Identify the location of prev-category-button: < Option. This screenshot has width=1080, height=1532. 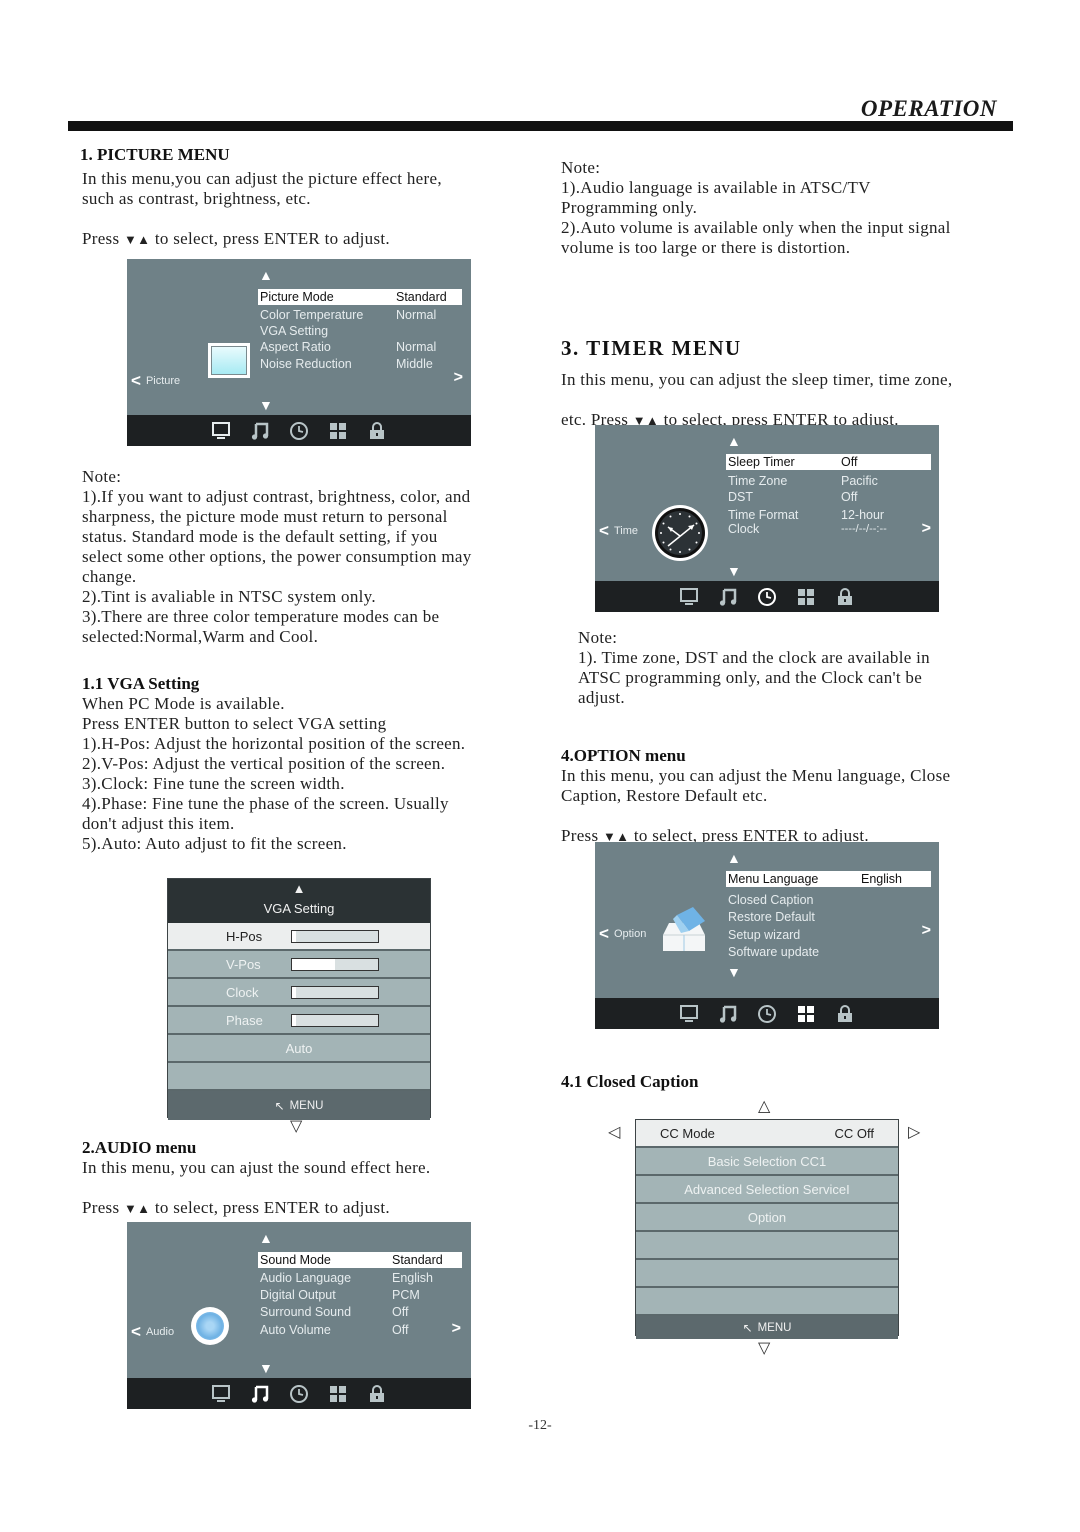
(622, 934).